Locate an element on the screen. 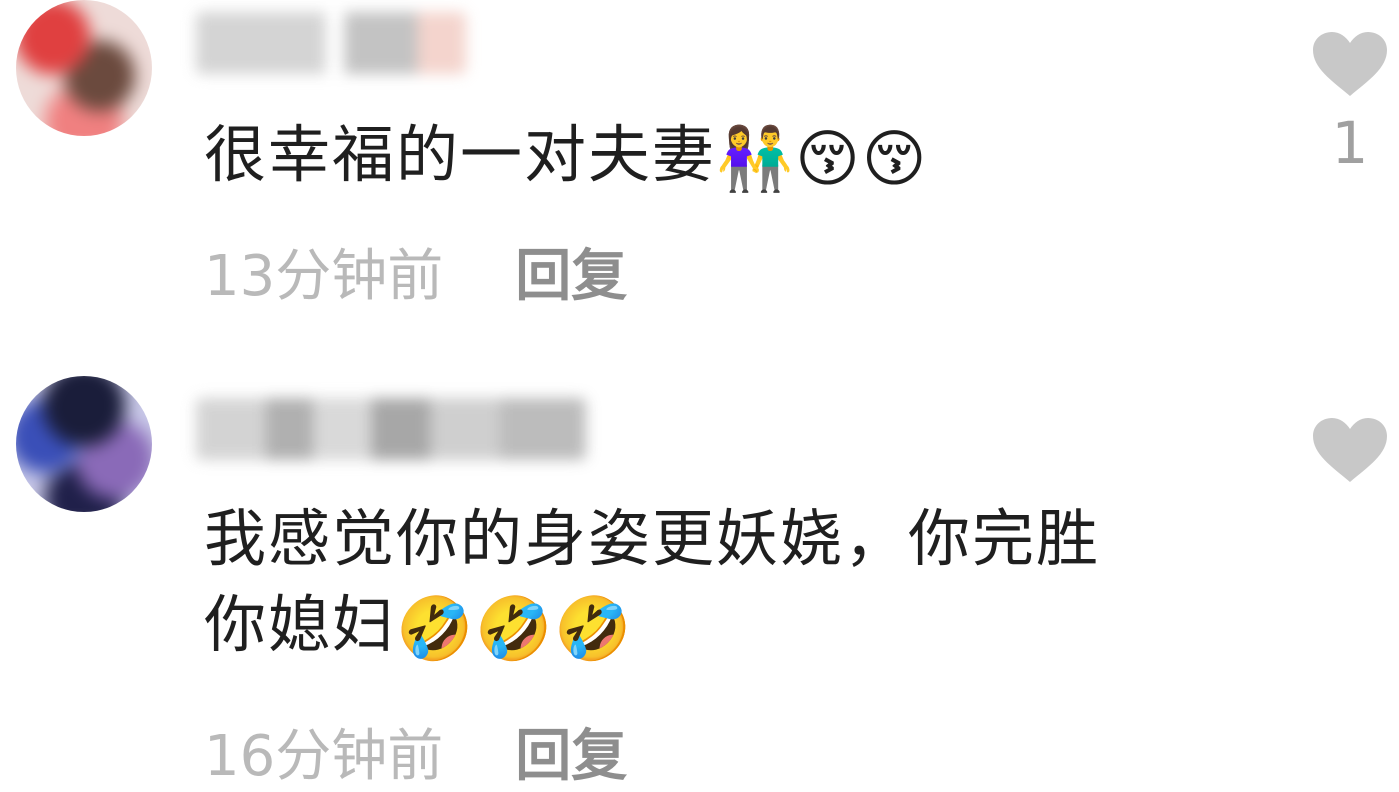  reply-button: 回复 is located at coordinates (571, 757).